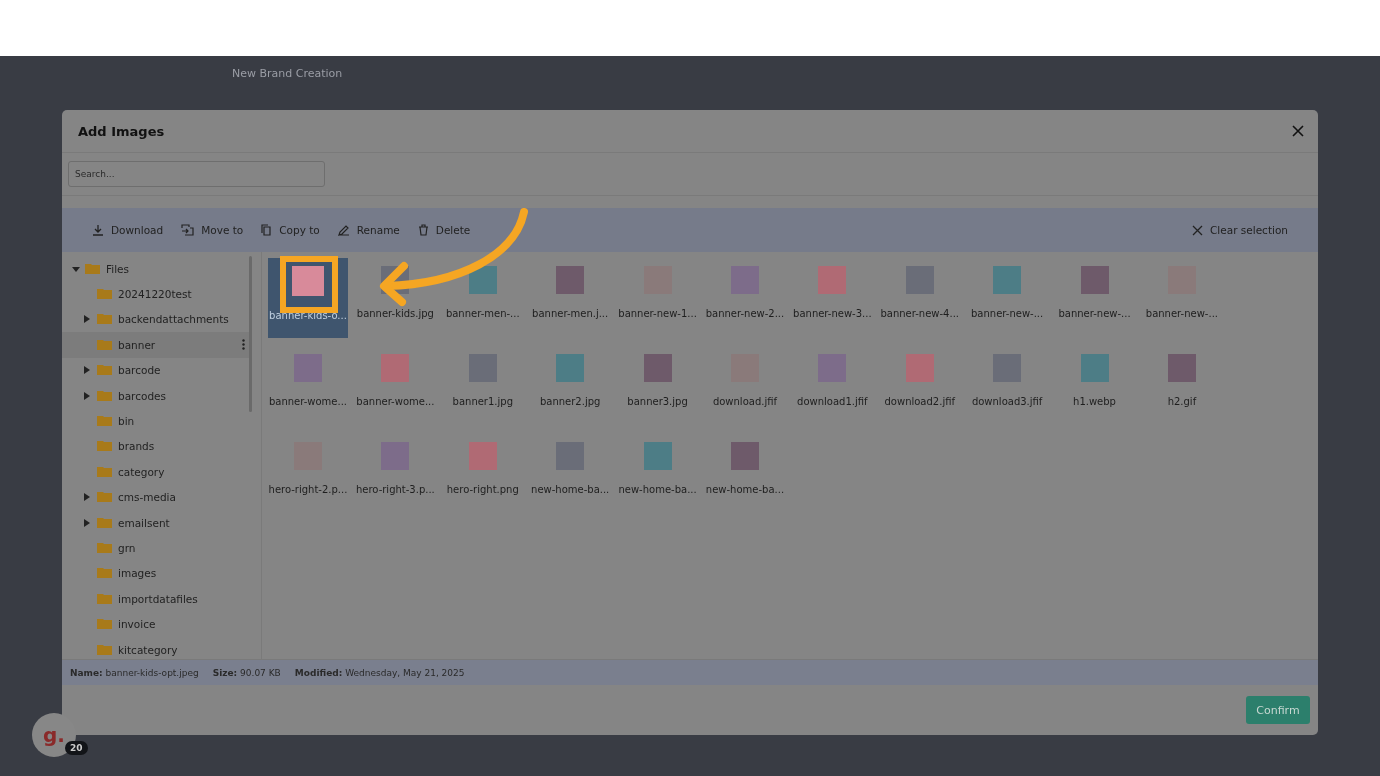 The width and height of the screenshot is (1380, 776). Describe the element at coordinates (291, 230) in the screenshot. I see `copy-button: Copy to` at that location.